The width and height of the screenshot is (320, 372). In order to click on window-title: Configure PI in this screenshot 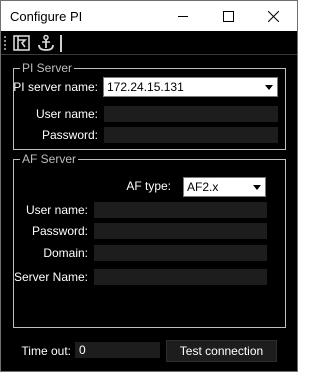, I will do `click(46, 16)`.